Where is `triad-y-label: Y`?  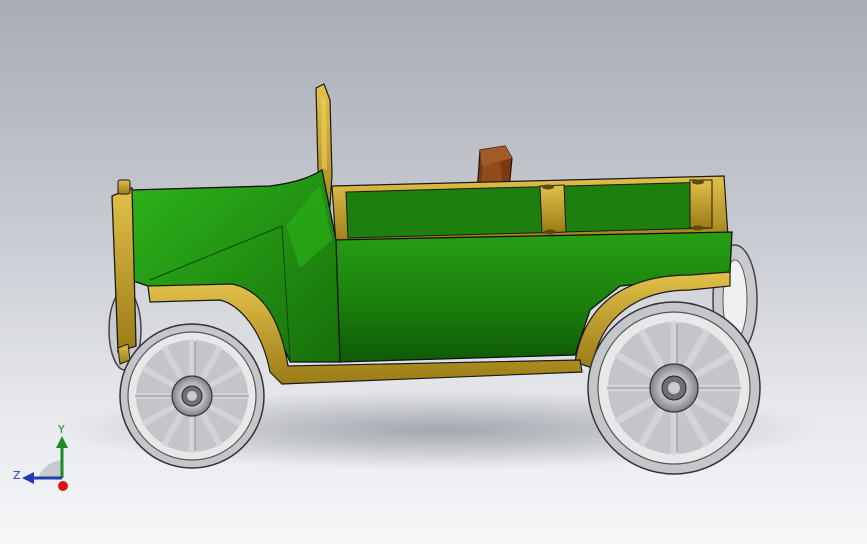 triad-y-label: Y is located at coordinates (61, 429).